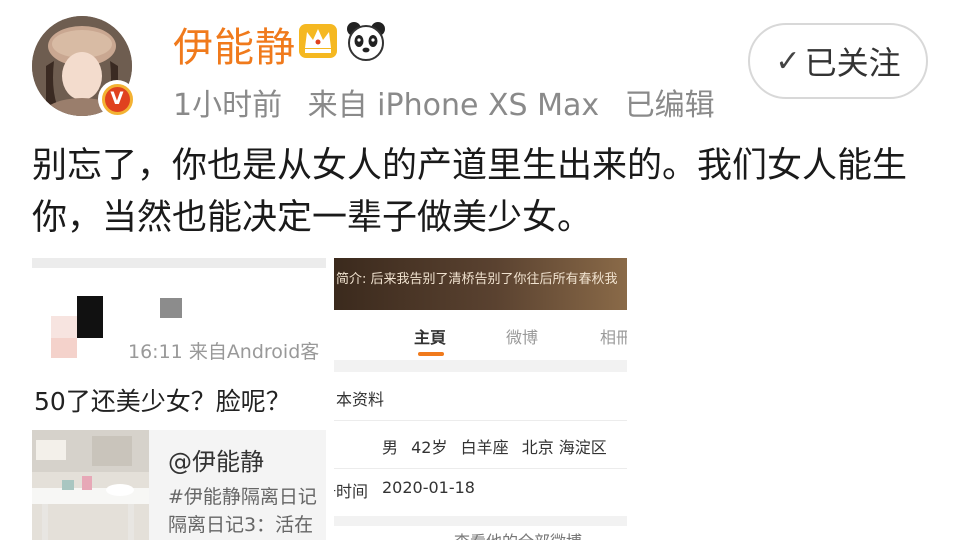 The height and width of the screenshot is (540, 960). I want to click on follow-button-label: 已关注, so click(852, 63).